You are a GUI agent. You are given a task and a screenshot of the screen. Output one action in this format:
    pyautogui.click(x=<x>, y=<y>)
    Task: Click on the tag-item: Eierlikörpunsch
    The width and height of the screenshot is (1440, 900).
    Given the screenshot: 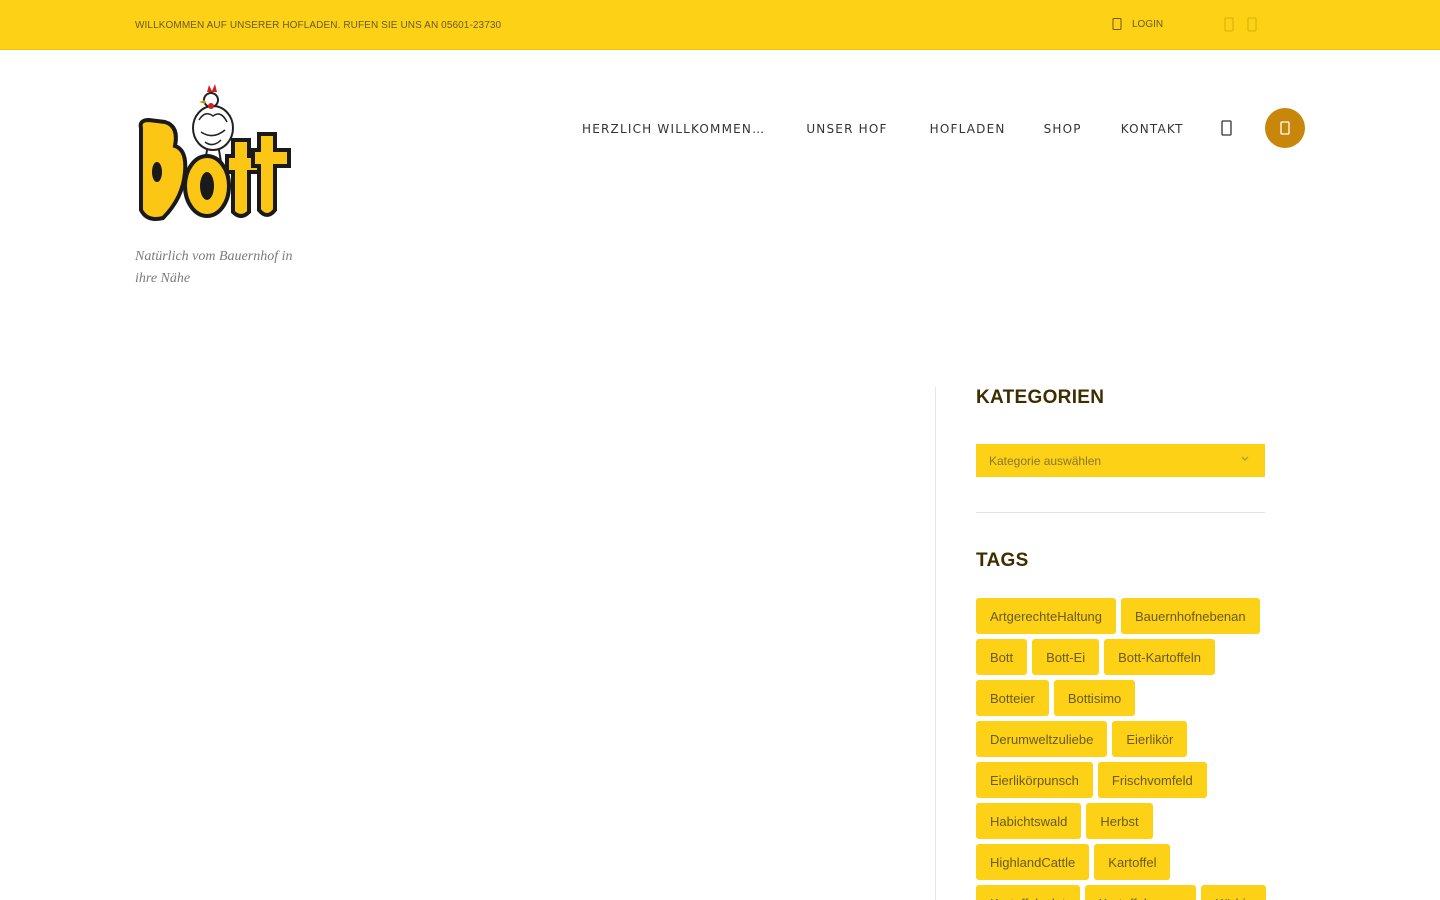 What is the action you would take?
    pyautogui.click(x=1034, y=780)
    